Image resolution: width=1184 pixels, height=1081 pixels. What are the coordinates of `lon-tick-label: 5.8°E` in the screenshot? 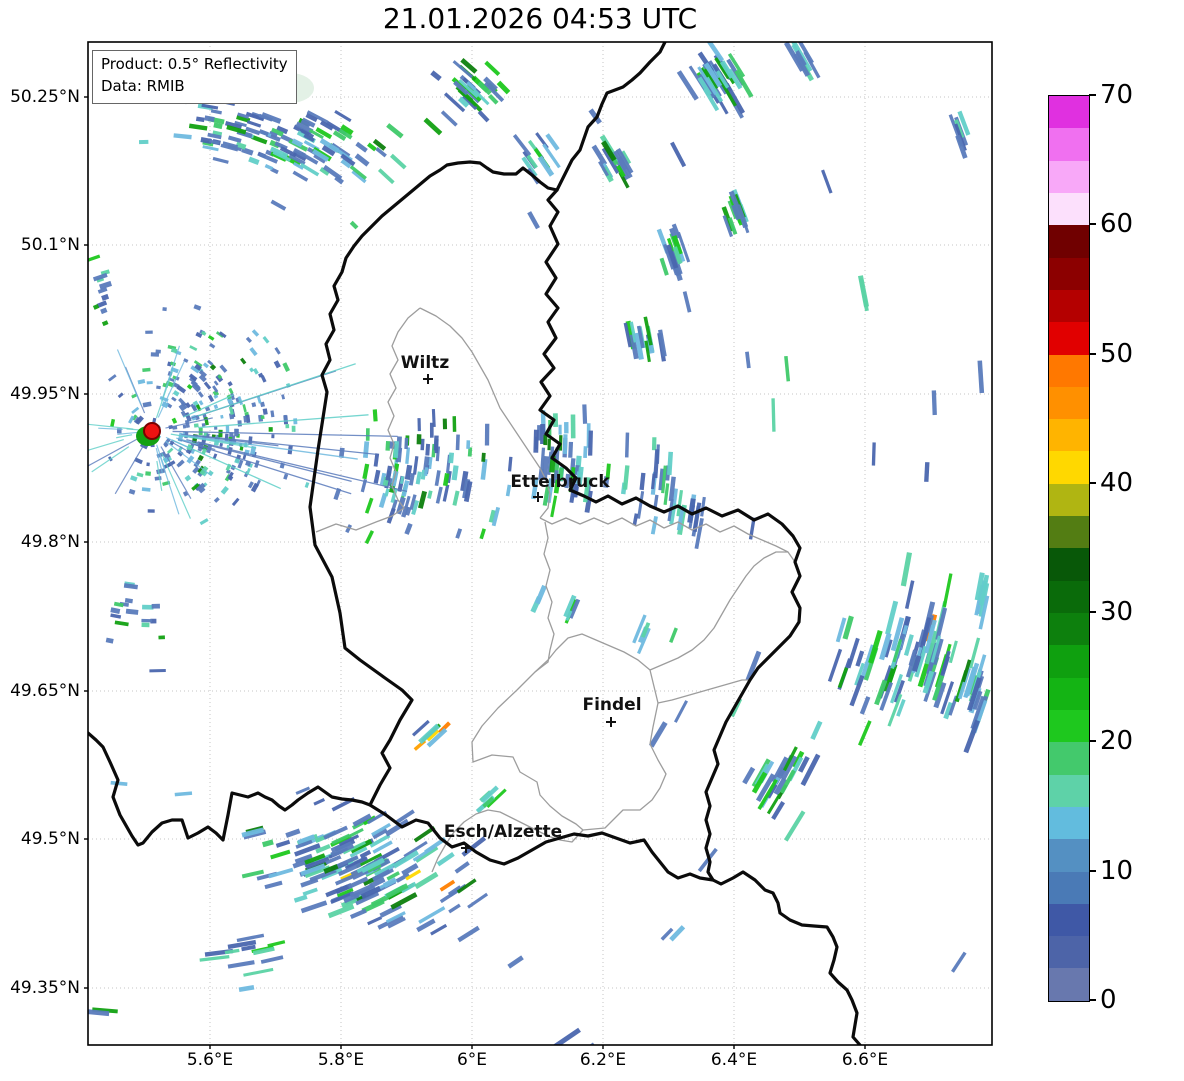 It's located at (341, 1060).